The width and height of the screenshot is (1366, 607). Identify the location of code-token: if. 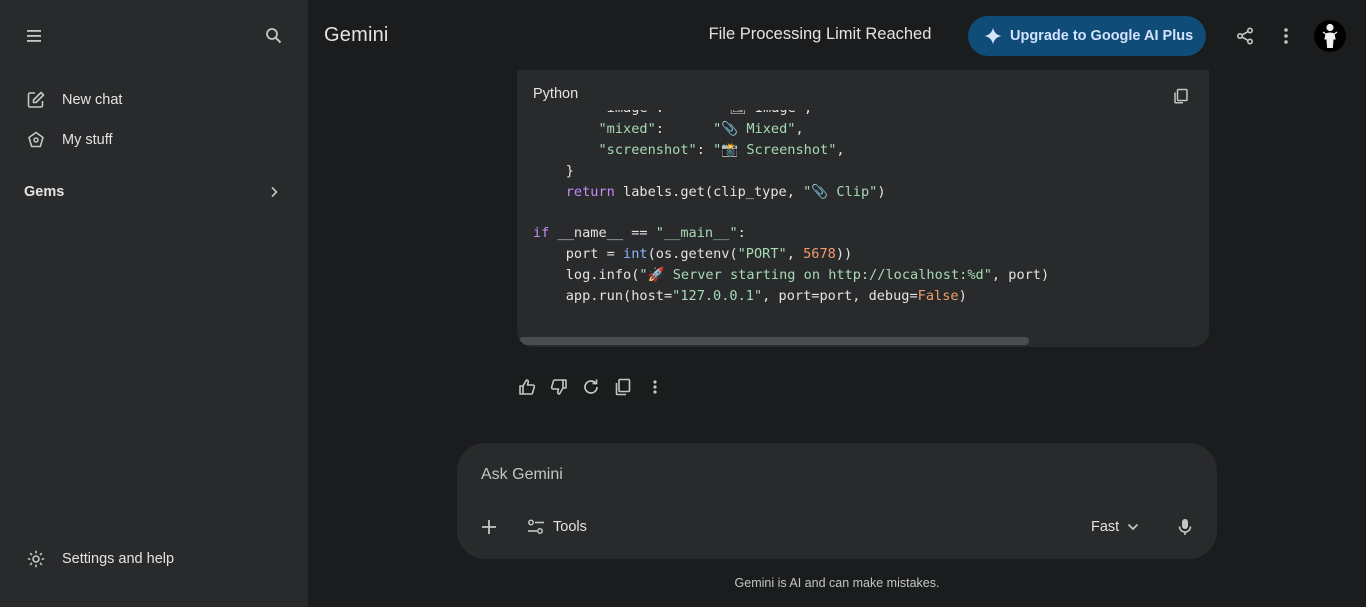
(541, 233).